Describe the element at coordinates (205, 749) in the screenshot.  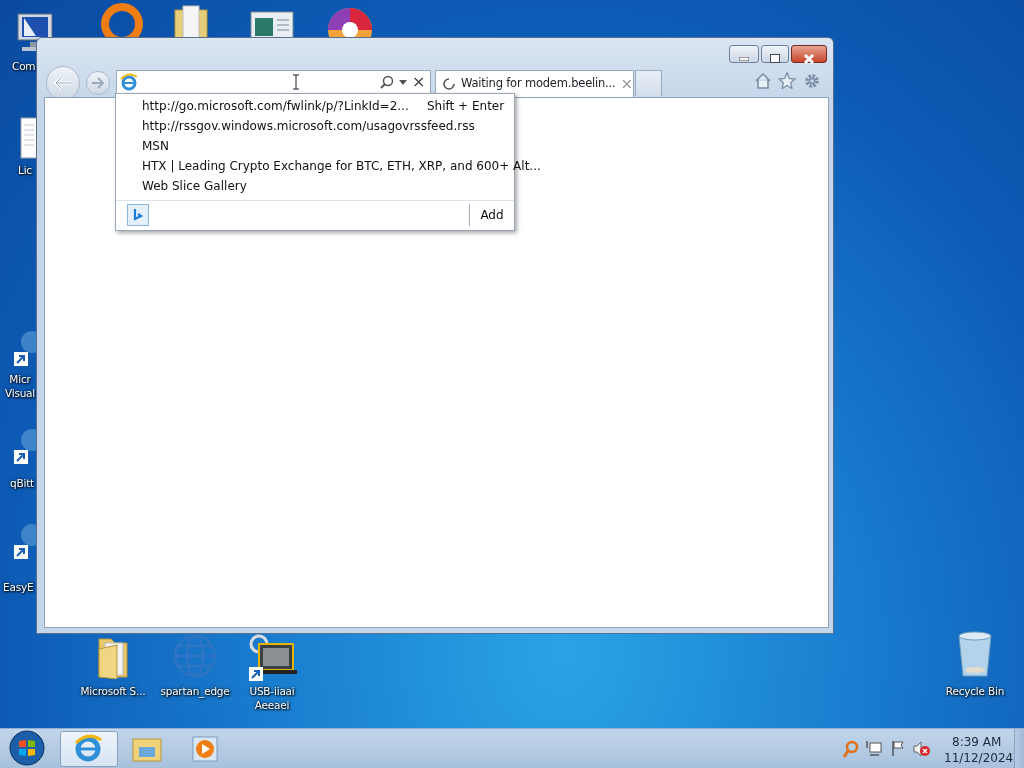
I see `play-icon` at that location.